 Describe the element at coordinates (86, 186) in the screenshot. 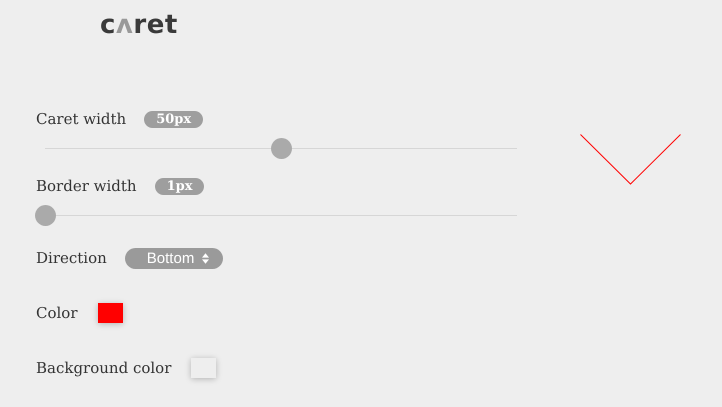

I see `field-label: Border width` at that location.